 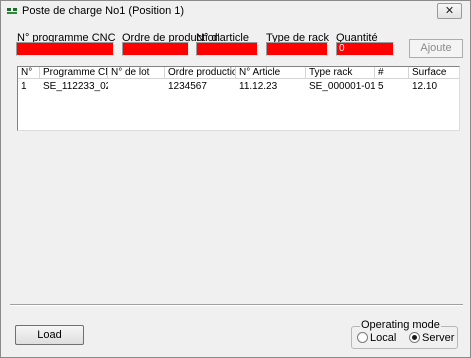 I want to click on programme-cnc-field, so click(x=65, y=49).